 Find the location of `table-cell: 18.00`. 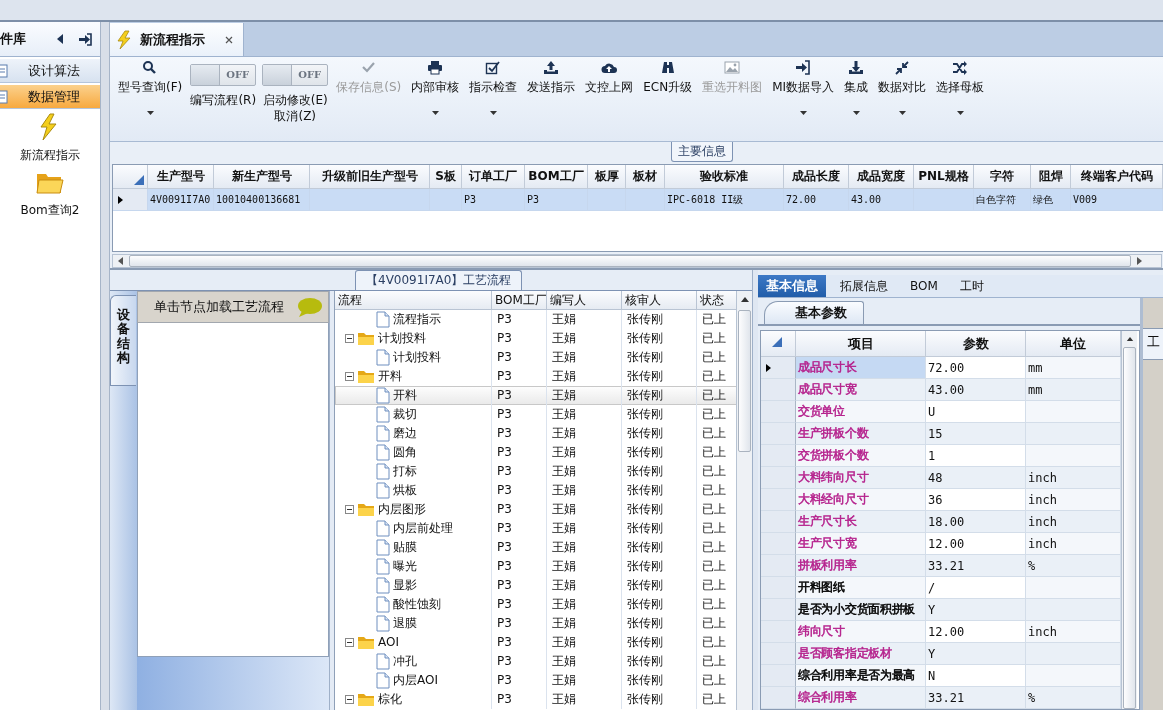

table-cell: 18.00 is located at coordinates (976, 522).